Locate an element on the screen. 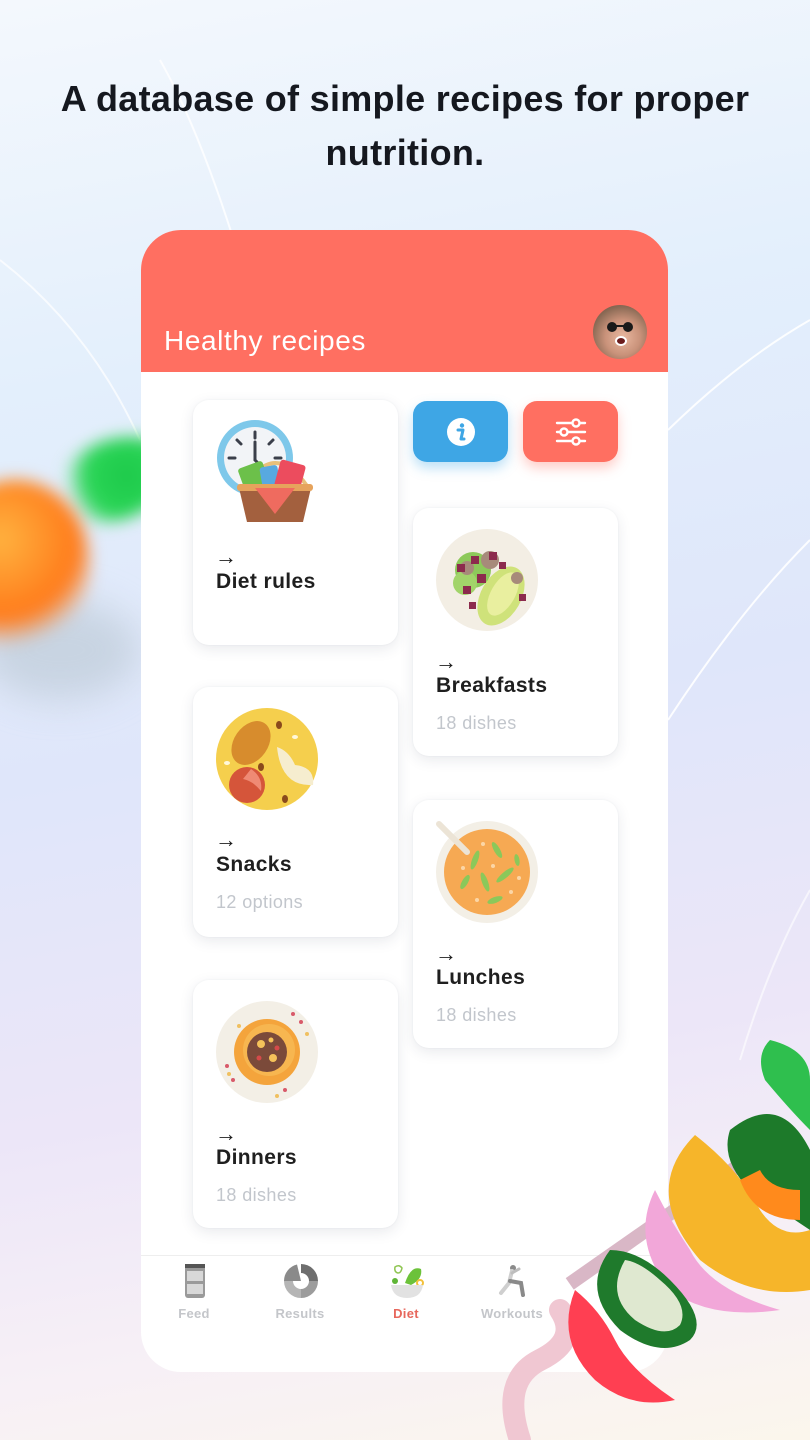 This screenshot has width=810, height=1440. nuts-plate-icon is located at coordinates (267, 759).